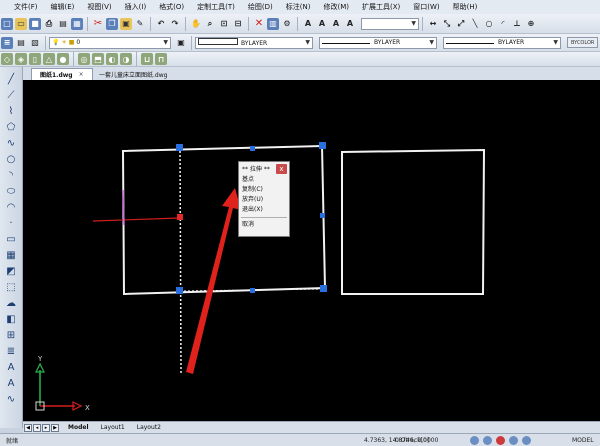  Describe the element at coordinates (11, 223) in the screenshot. I see `point-tool-icon: ·` at that location.